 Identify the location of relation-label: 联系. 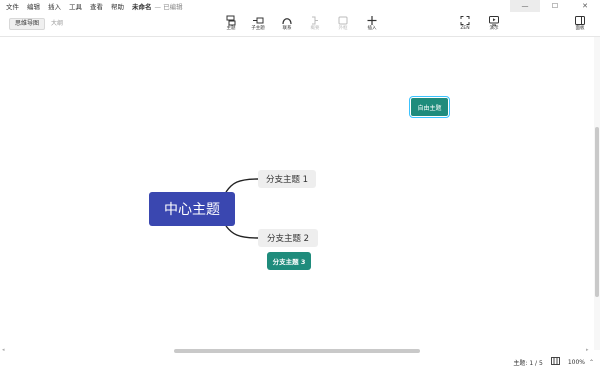
(287, 28).